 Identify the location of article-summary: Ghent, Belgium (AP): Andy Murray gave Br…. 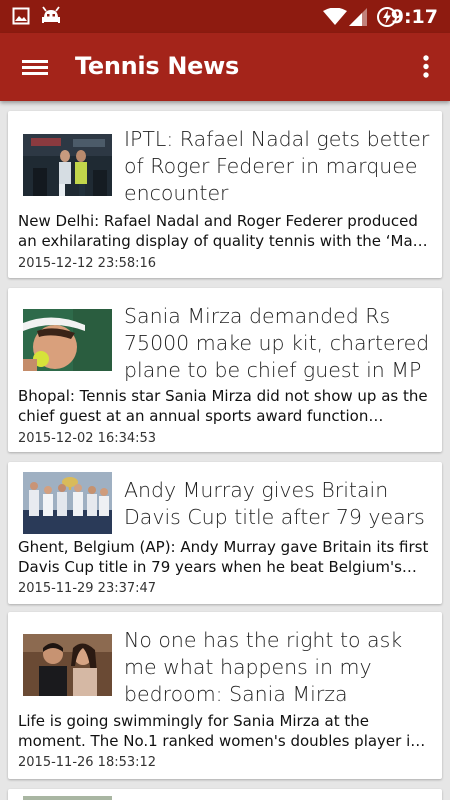
(223, 557).